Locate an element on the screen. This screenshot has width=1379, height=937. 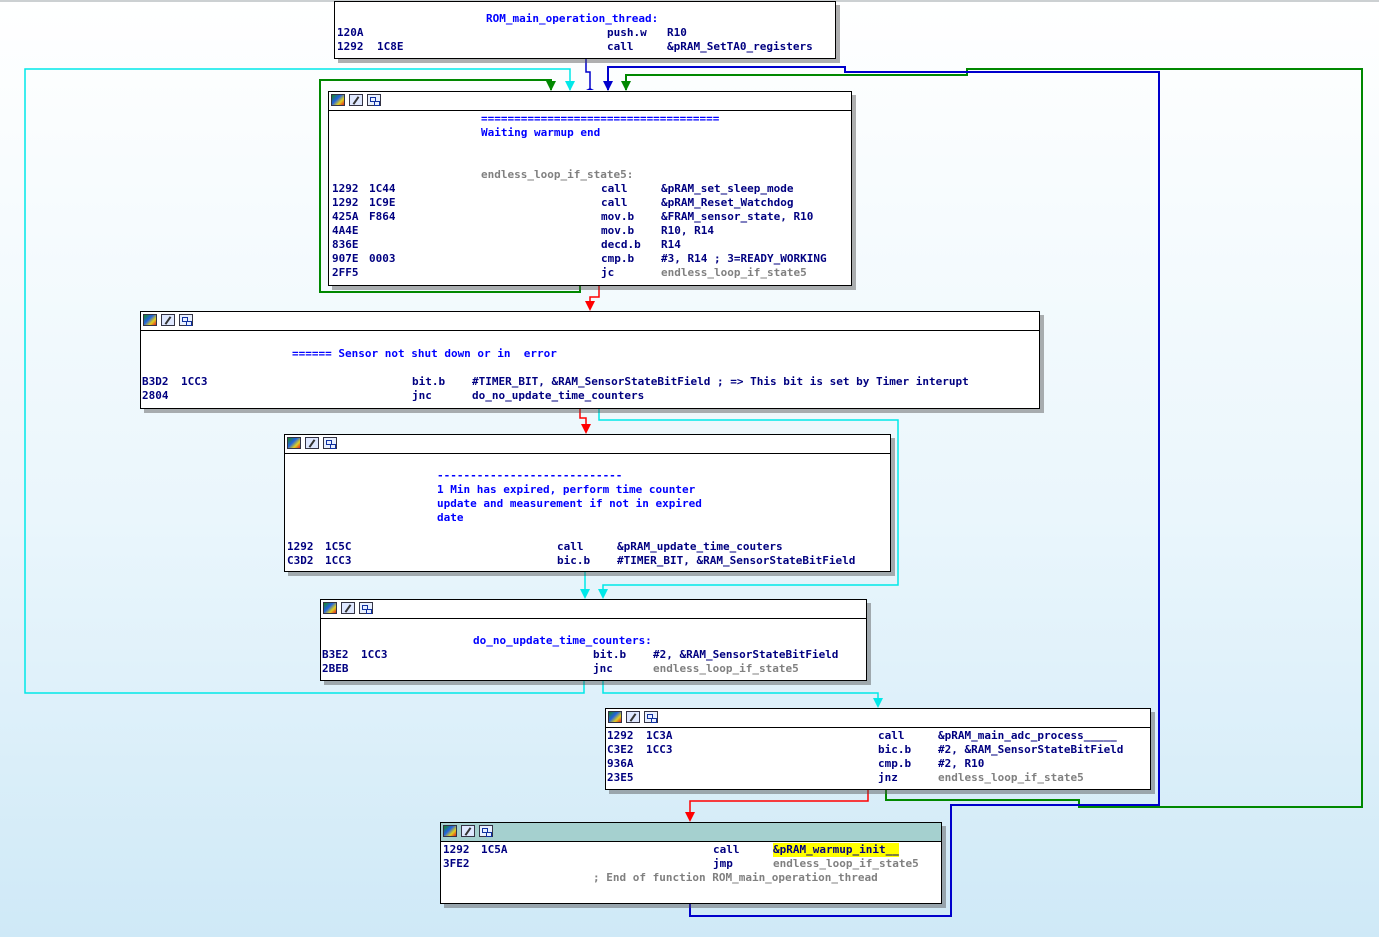
loc-label: do_no_update_time_counters: is located at coordinates (562, 641).